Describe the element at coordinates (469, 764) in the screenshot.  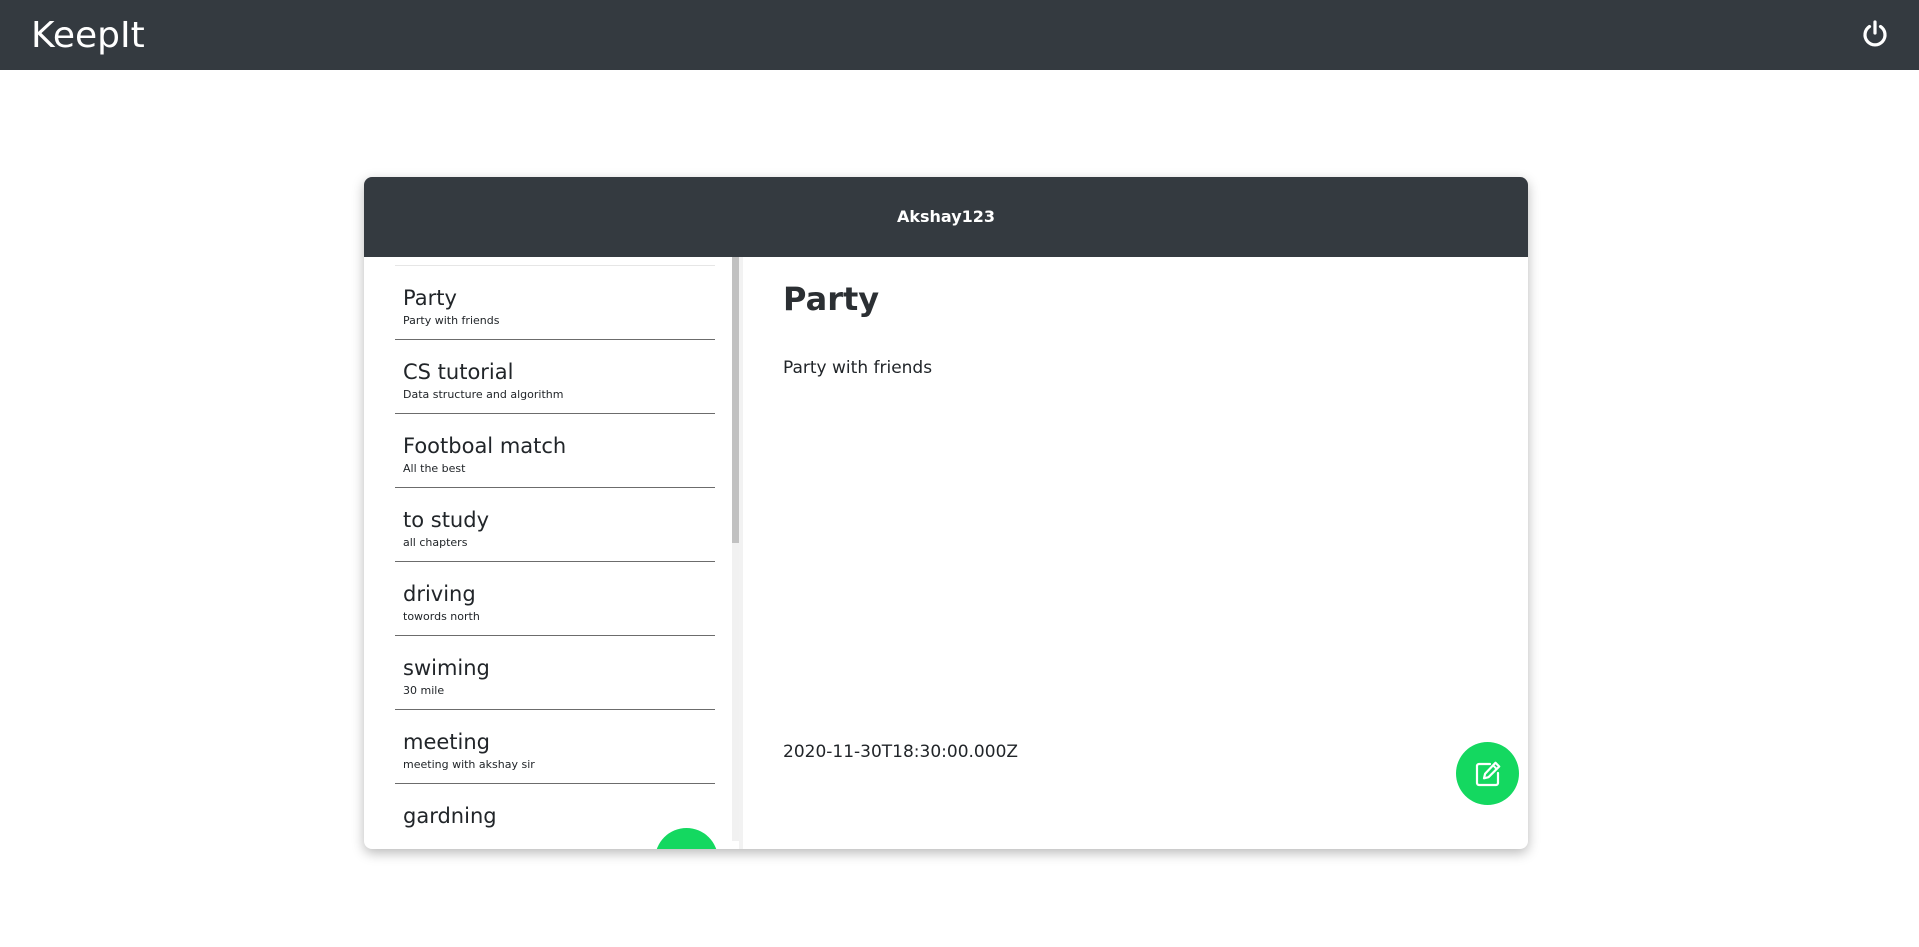
I see `note-desc: meeting with akshay sir` at that location.